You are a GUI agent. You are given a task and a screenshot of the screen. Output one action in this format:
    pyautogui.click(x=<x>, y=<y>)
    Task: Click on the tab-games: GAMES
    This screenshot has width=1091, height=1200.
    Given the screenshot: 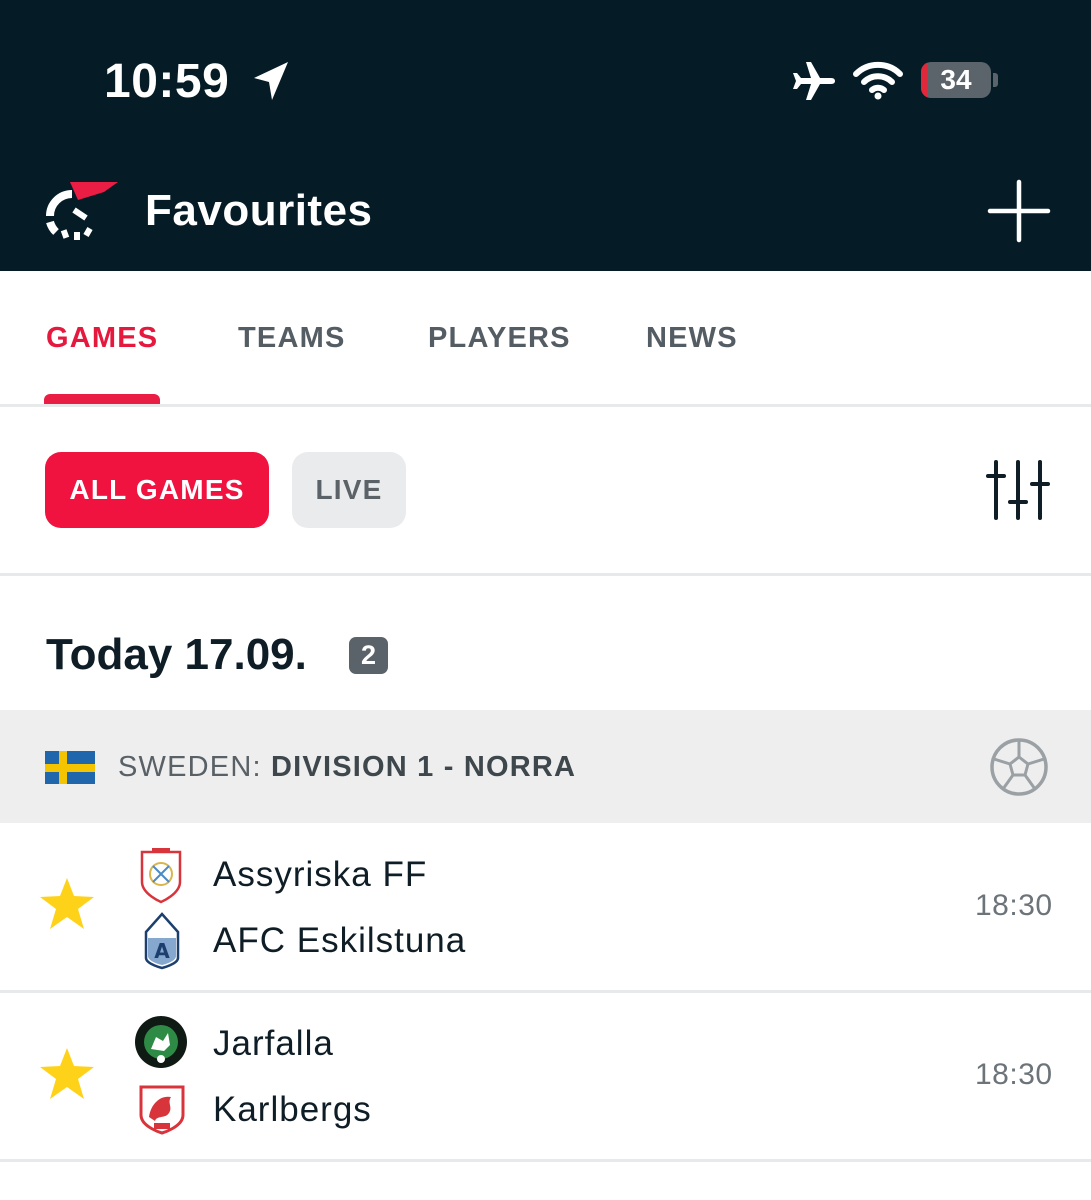 What is the action you would take?
    pyautogui.click(x=102, y=338)
    